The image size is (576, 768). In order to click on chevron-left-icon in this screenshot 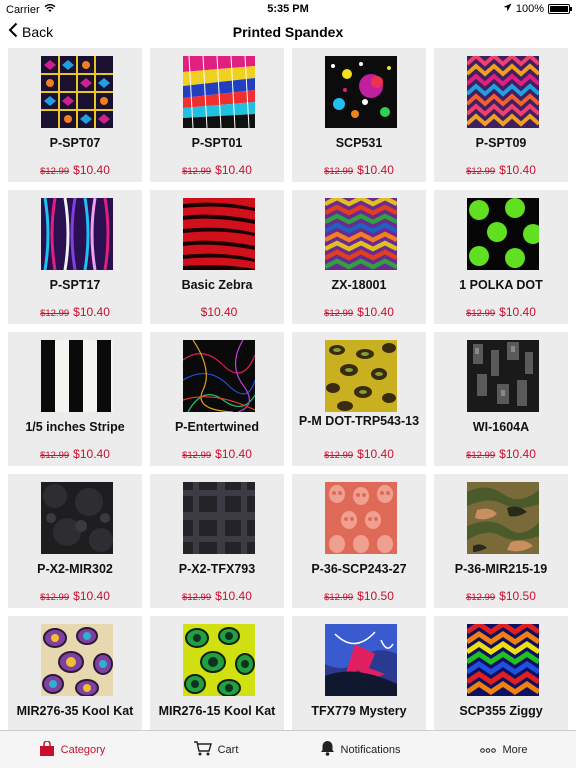, I will do `click(13, 31)`.